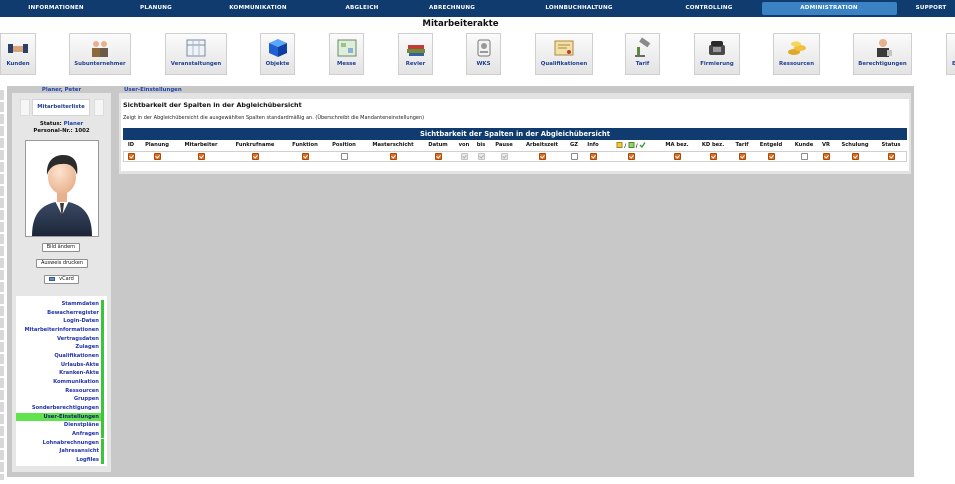  I want to click on side-link-kranken-akte: Kranken-Akte, so click(60, 373).